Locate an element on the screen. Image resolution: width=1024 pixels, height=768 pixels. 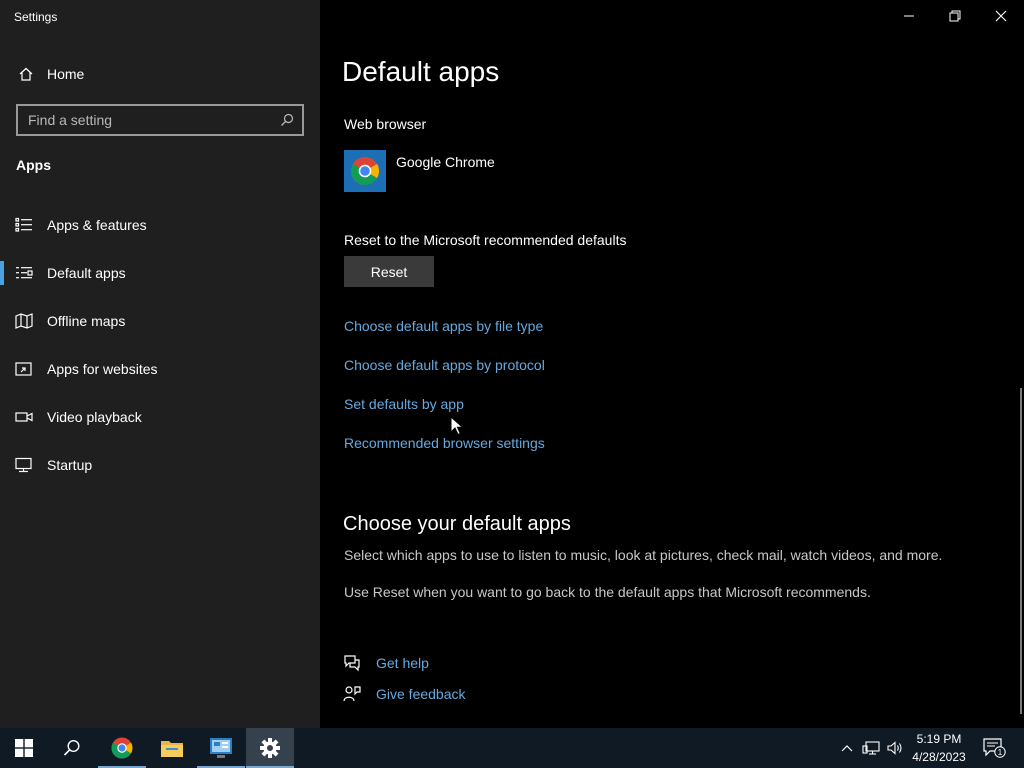
taskbar-file-explorer is located at coordinates (172, 748).